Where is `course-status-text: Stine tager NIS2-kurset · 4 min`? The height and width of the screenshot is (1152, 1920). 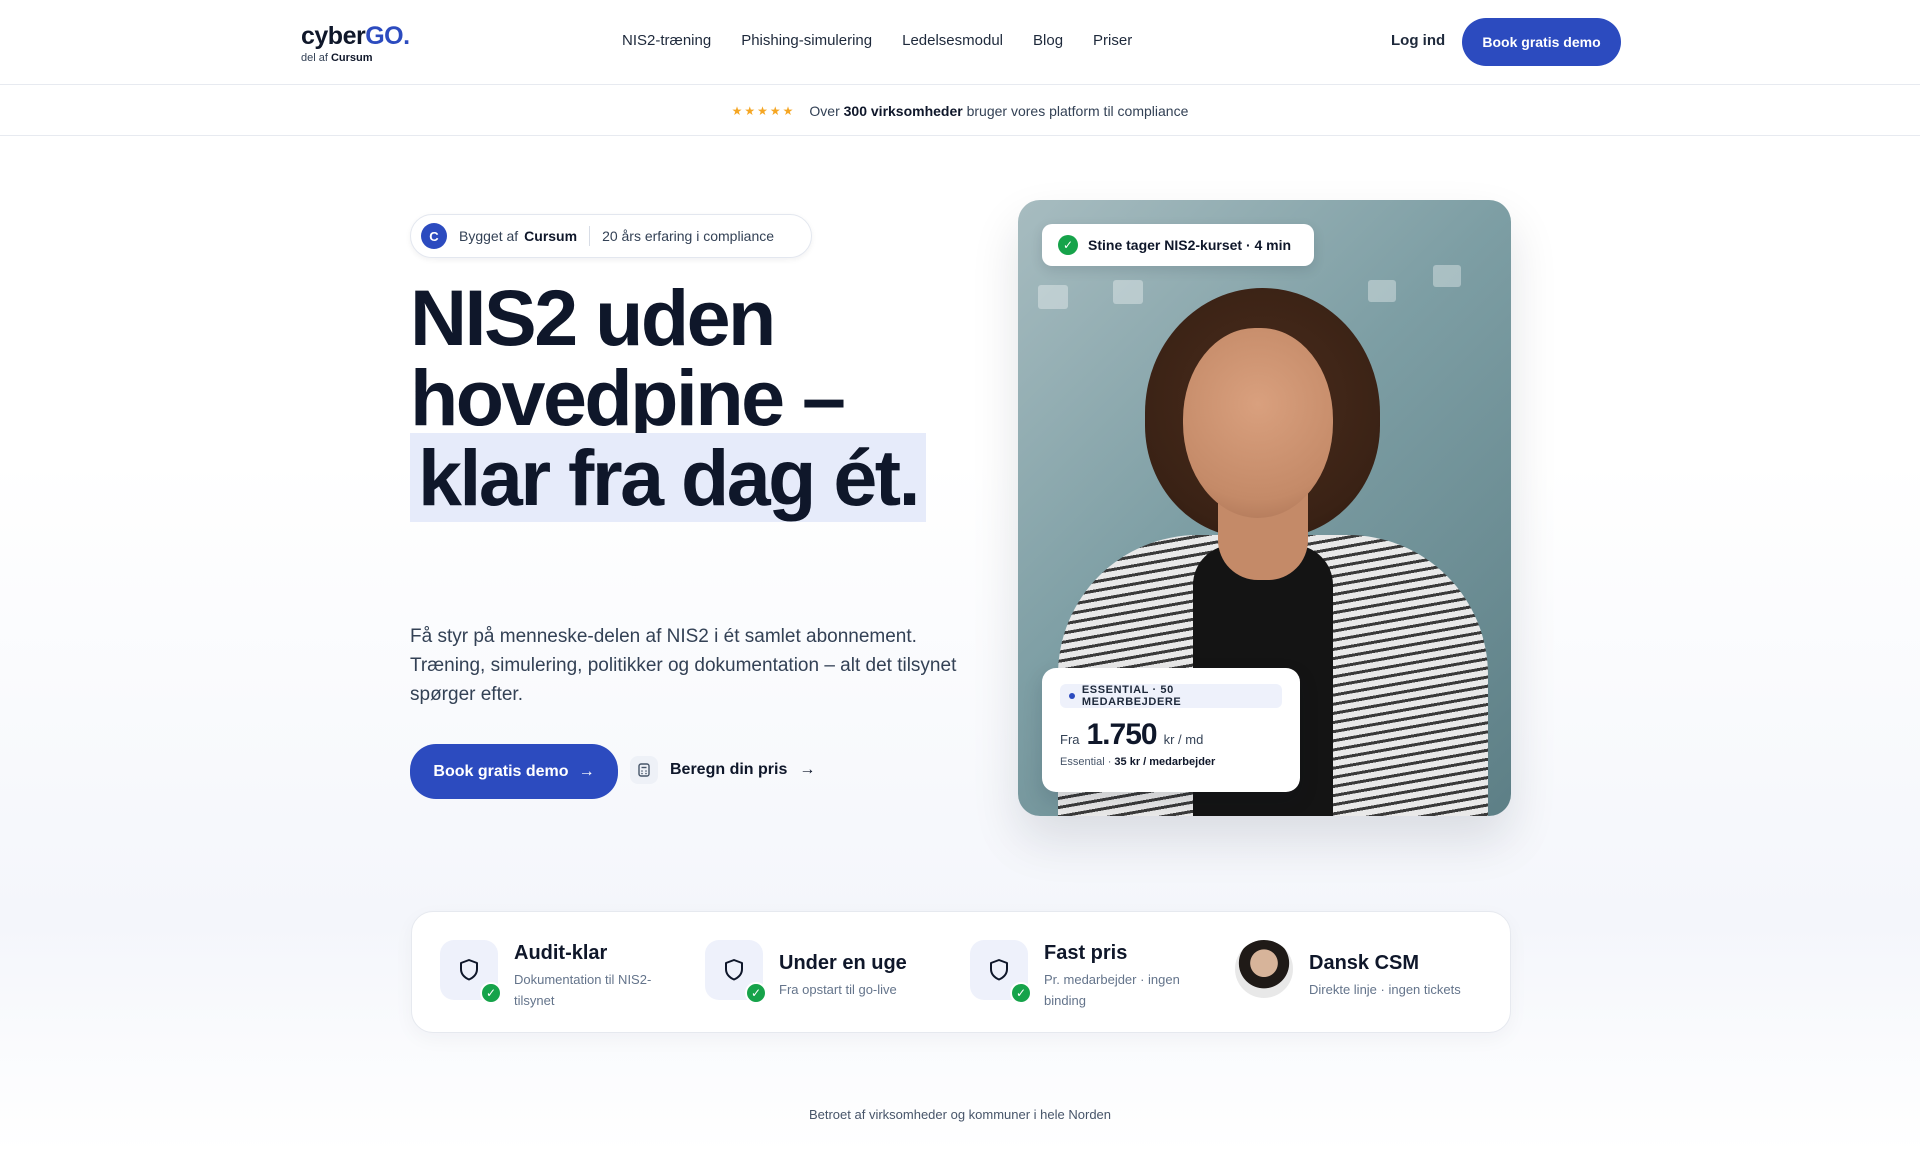 course-status-text: Stine tager NIS2-kurset · 4 min is located at coordinates (1190, 245).